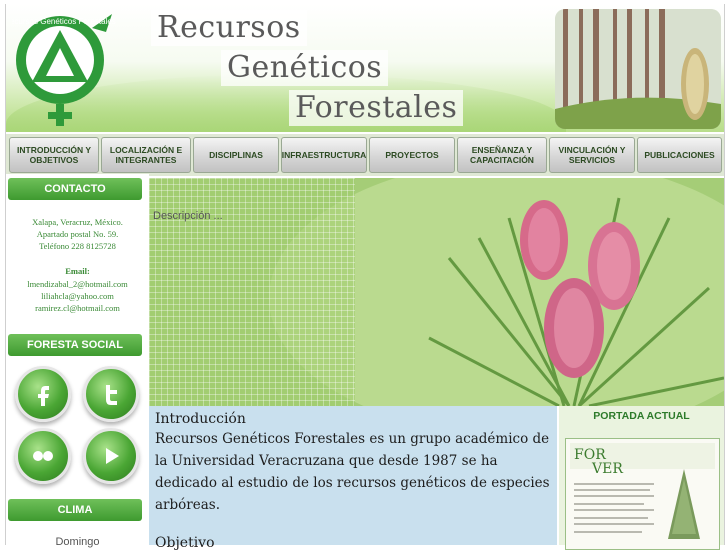 The height and width of the screenshot is (552, 727). I want to click on email-link-2: liliahcla@yahoo.com, so click(77, 296).